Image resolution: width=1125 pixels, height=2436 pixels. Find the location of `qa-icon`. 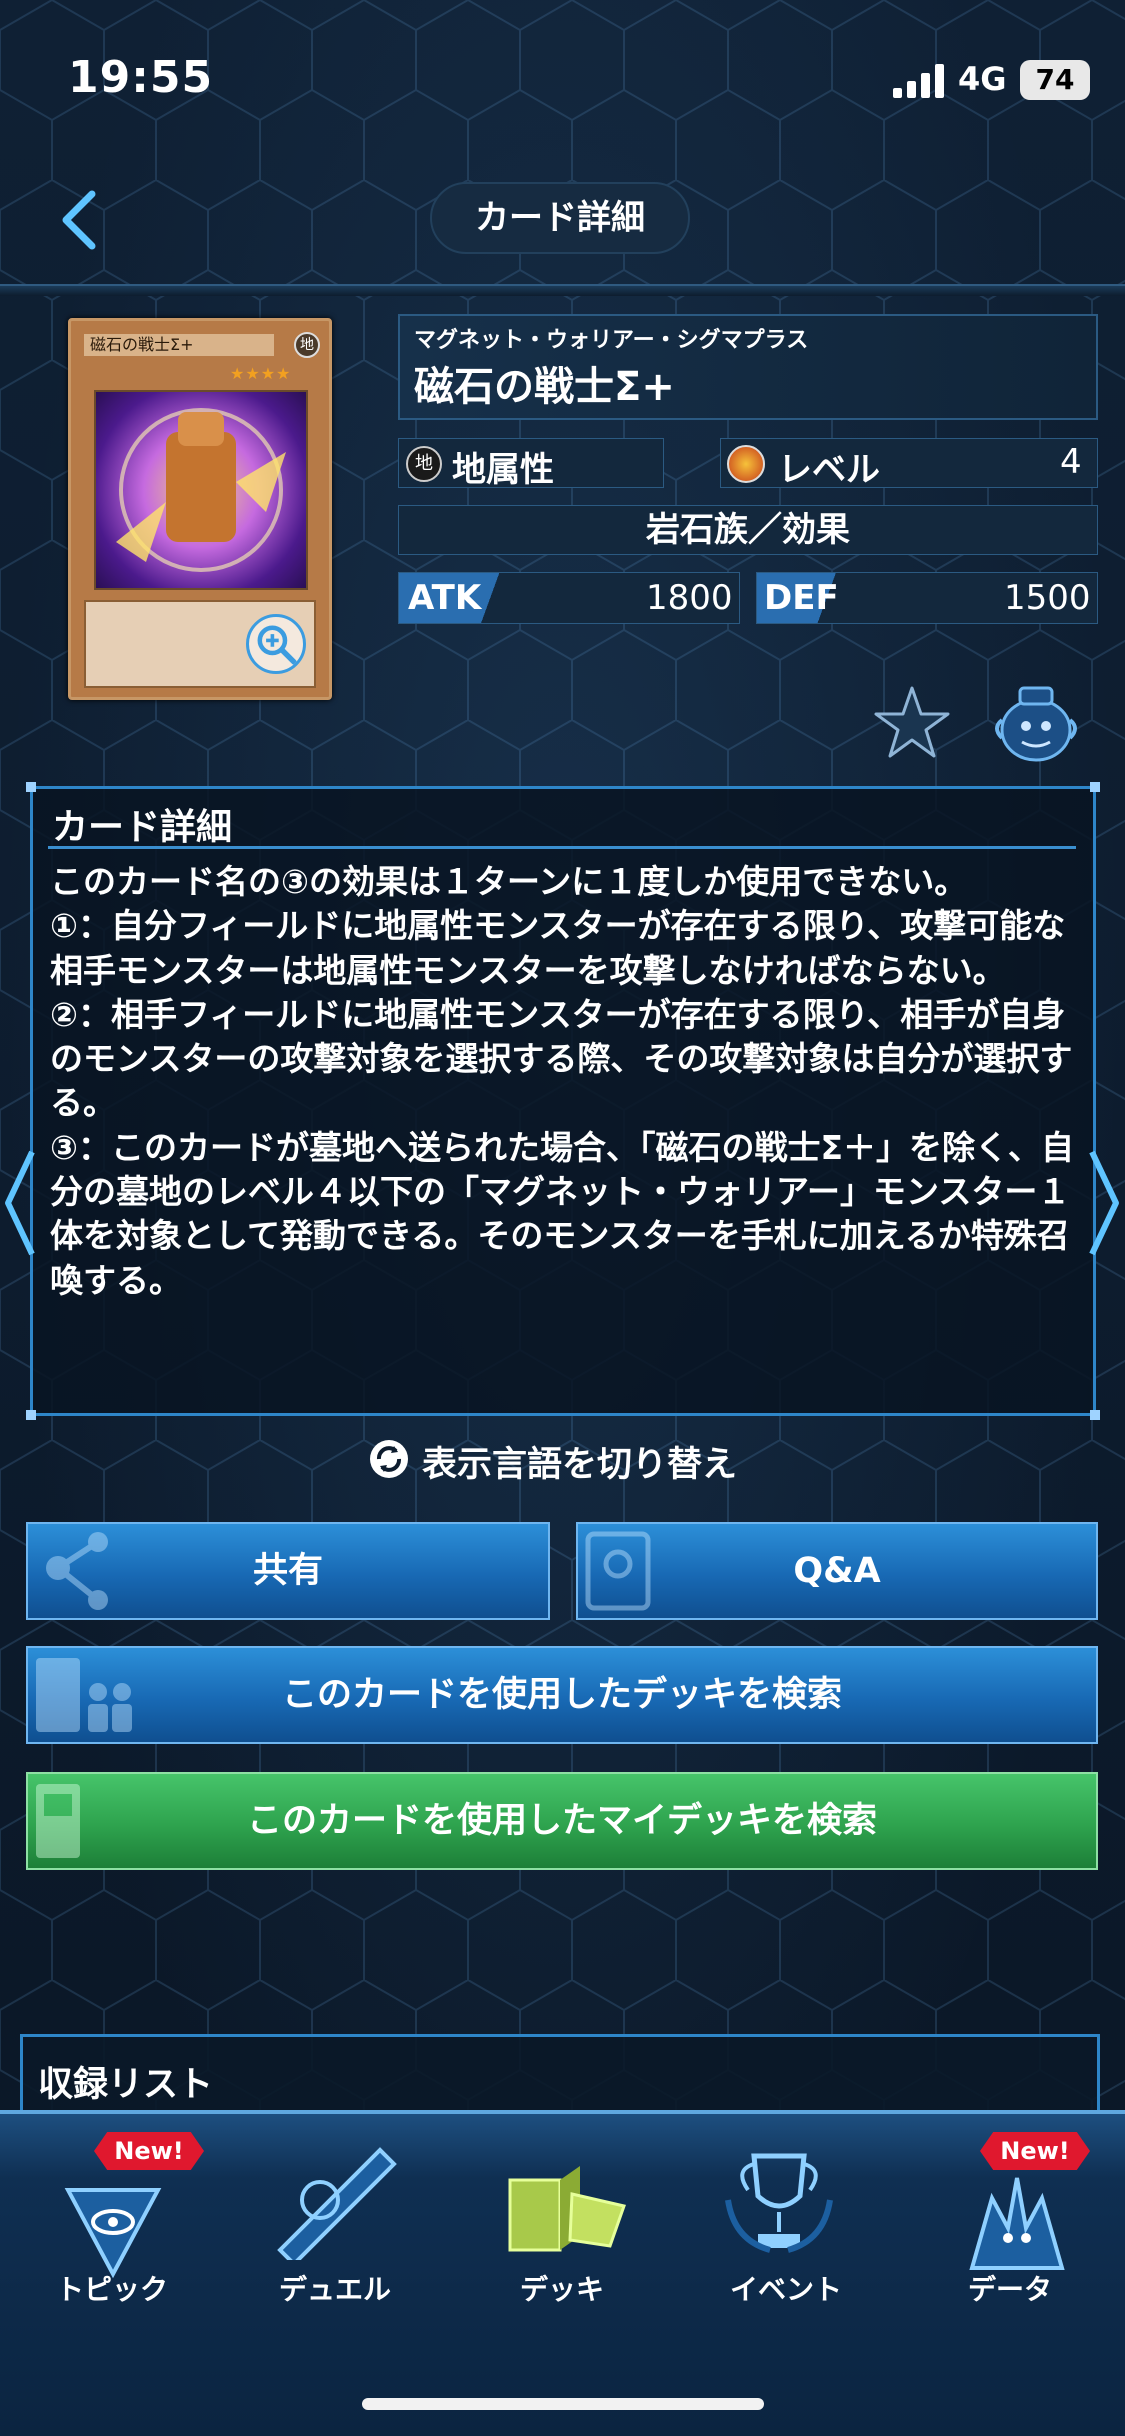

qa-icon is located at coordinates (618, 1571).